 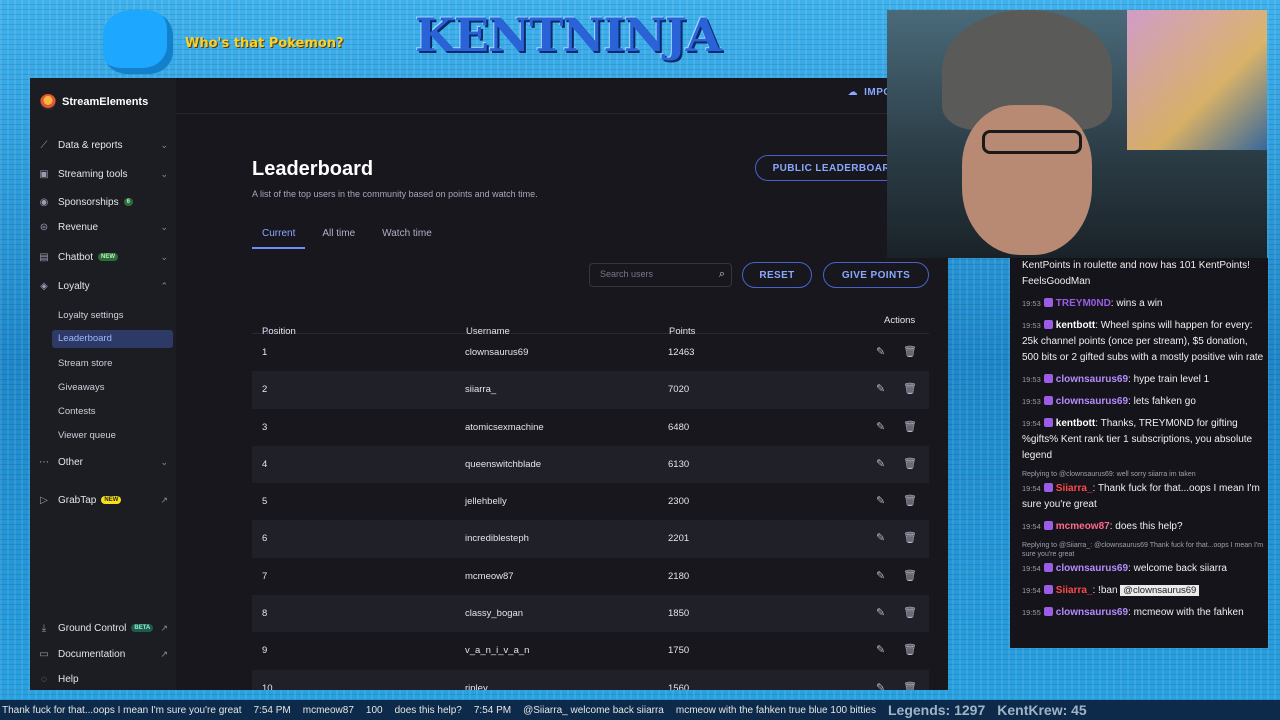 What do you see at coordinates (265, 464) in the screenshot?
I see `cell-position: 4` at bounding box center [265, 464].